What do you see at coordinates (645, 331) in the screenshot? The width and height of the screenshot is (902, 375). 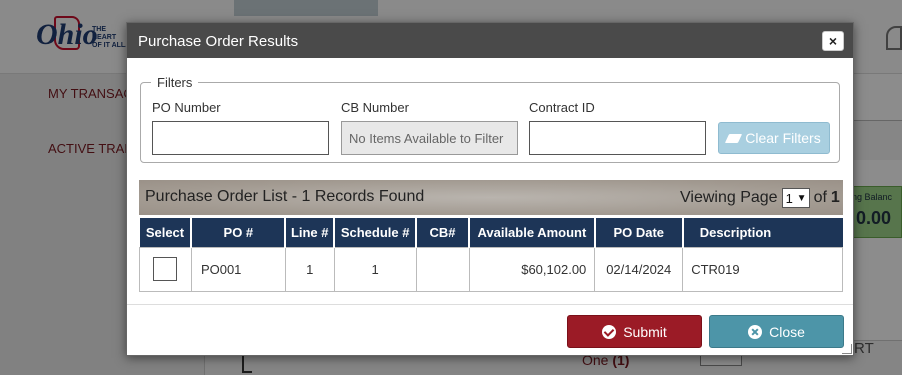 I see `submit-label: Submit` at bounding box center [645, 331].